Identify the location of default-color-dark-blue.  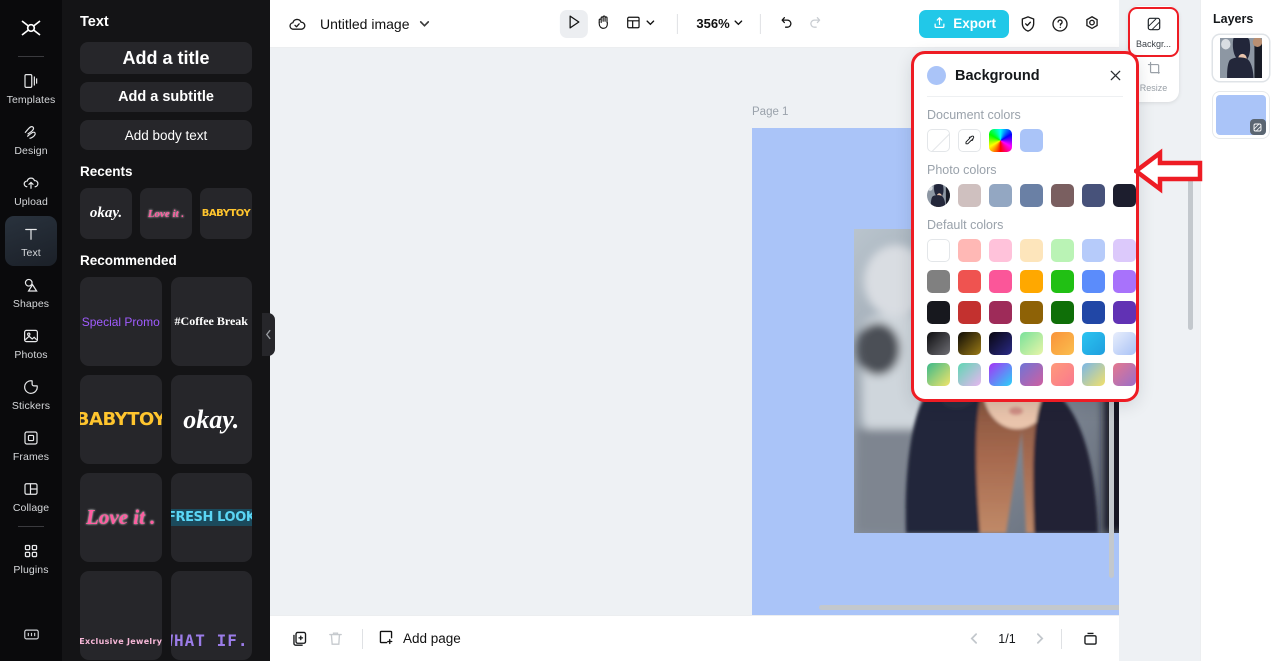
(1093, 312).